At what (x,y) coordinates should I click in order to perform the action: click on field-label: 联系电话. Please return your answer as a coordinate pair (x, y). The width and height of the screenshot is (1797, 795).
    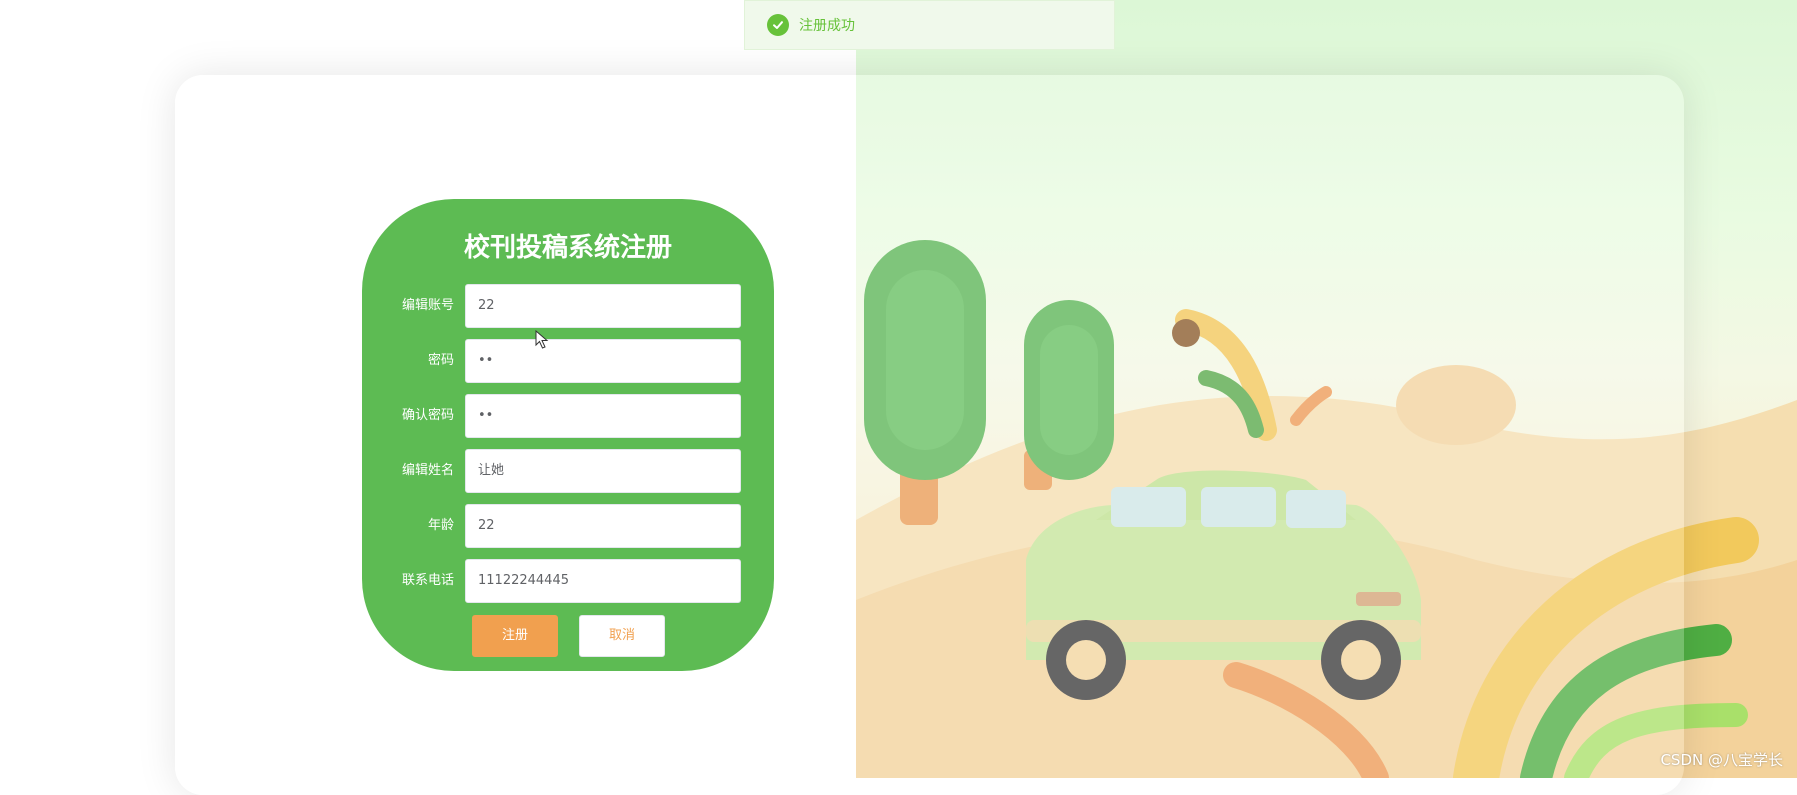
    Looking at the image, I should click on (427, 580).